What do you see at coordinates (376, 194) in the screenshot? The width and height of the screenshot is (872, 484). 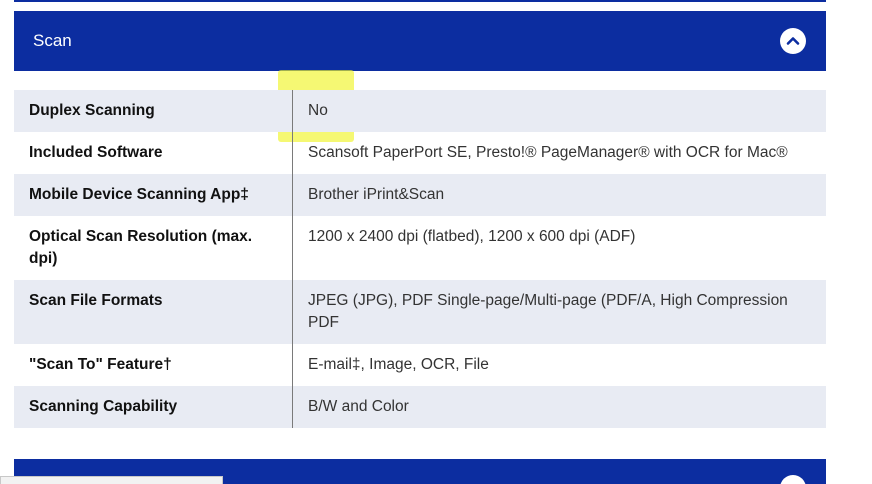 I see `row-value: Brother iPrint&Scan` at bounding box center [376, 194].